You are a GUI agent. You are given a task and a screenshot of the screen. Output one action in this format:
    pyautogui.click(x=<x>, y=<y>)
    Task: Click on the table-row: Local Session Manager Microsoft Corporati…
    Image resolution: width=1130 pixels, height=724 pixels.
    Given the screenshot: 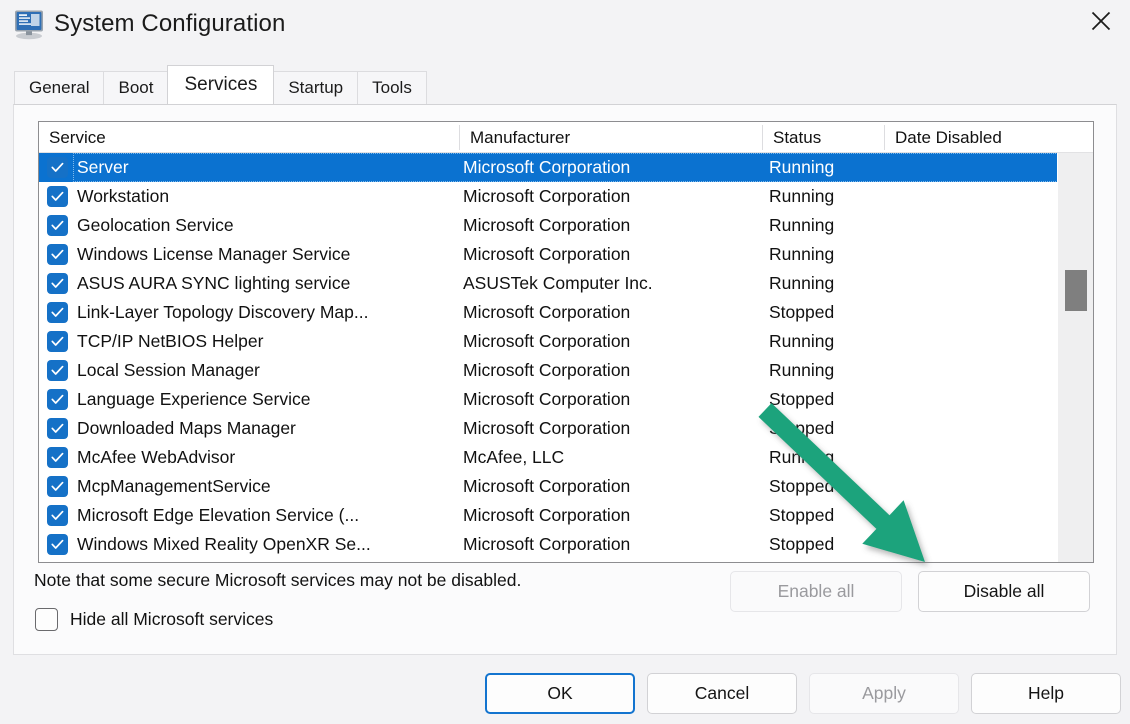 What is the action you would take?
    pyautogui.click(x=548, y=370)
    